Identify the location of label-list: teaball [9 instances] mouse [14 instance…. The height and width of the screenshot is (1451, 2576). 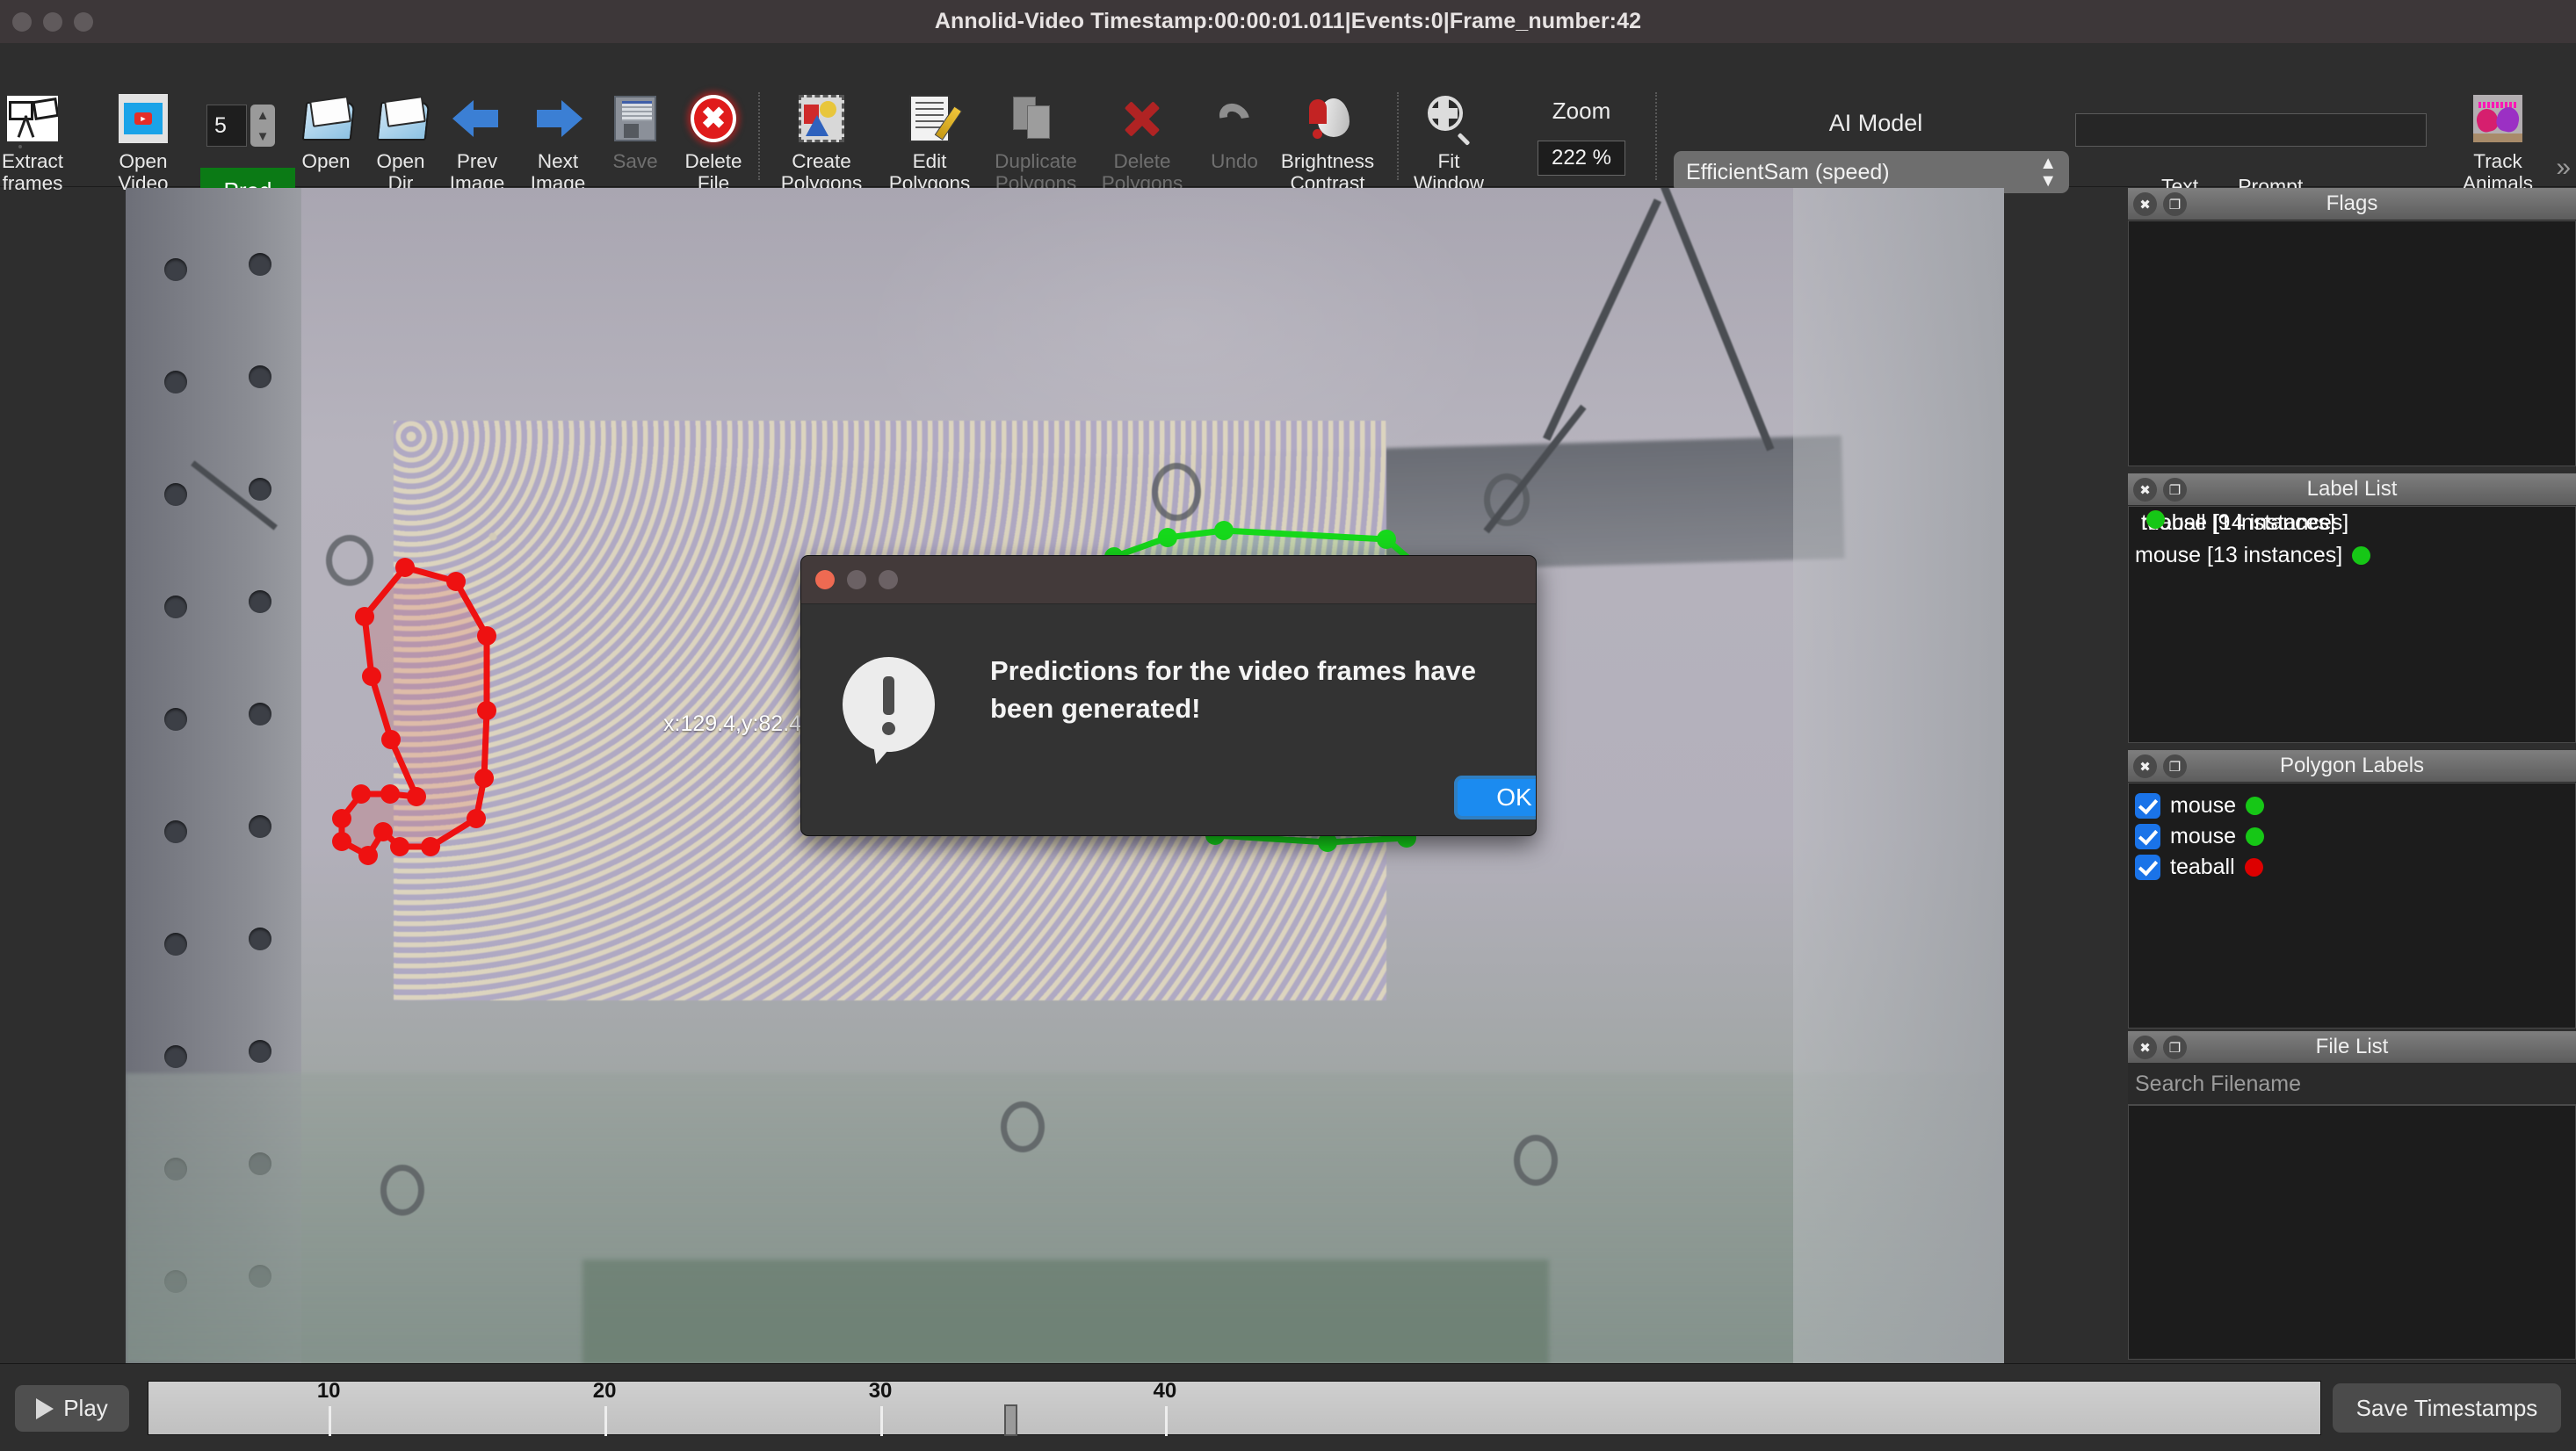
(2352, 624).